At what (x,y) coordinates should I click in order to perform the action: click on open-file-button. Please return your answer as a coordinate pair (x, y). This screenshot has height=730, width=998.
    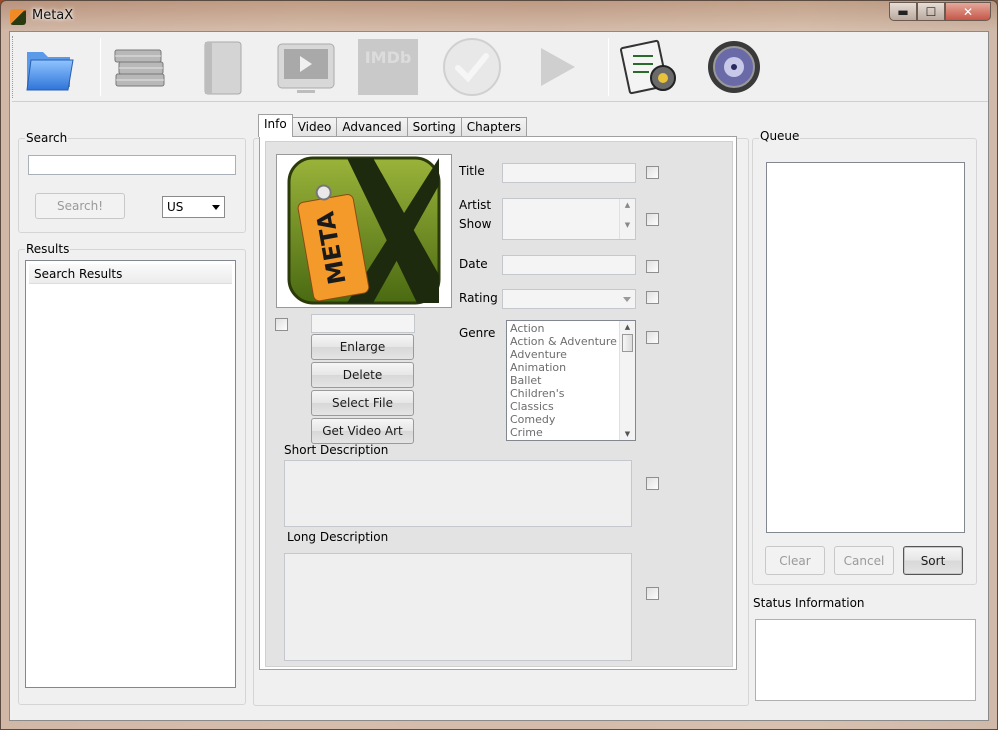
    Looking at the image, I should click on (50, 67).